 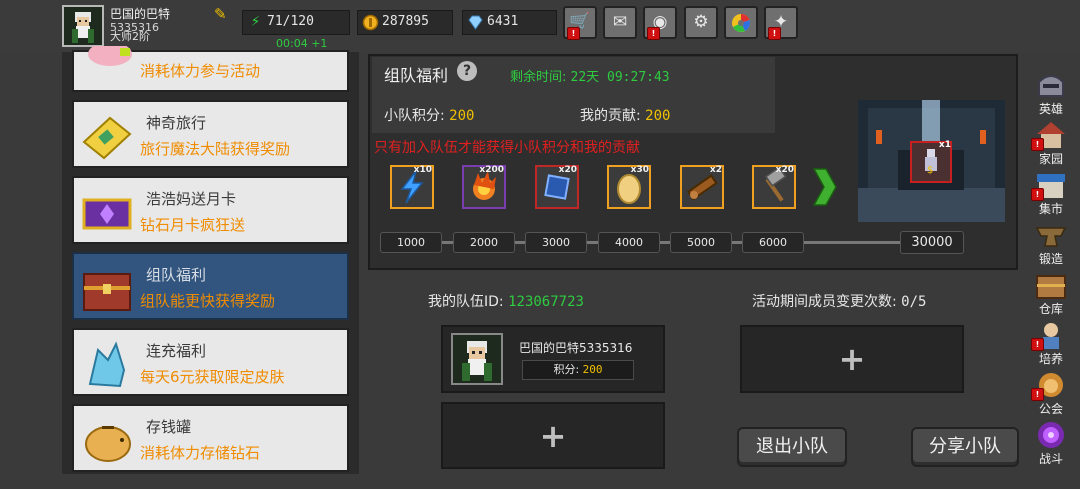 What do you see at coordinates (701, 242) in the screenshot?
I see `milestone-5000: 5000` at bounding box center [701, 242].